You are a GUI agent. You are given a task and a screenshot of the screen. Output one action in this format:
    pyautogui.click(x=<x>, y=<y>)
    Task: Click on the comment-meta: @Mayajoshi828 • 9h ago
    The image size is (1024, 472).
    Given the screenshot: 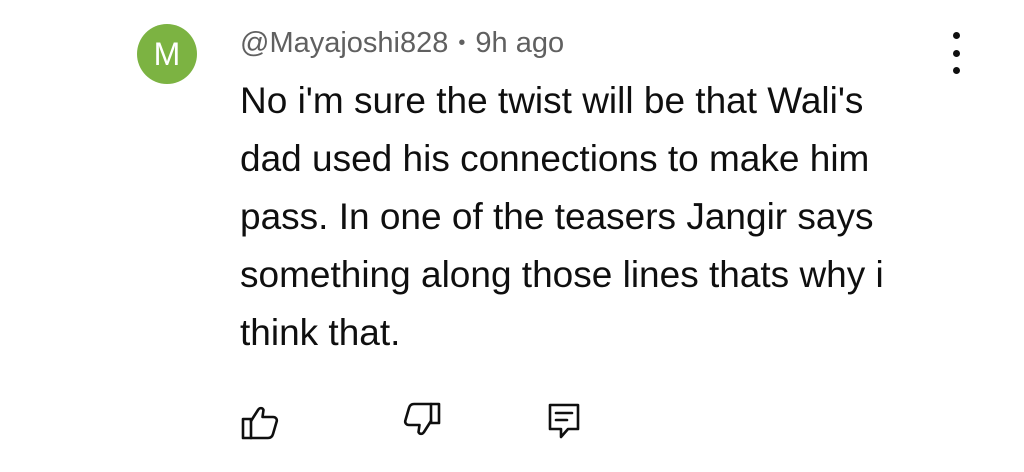 What is the action you would take?
    pyautogui.click(x=402, y=43)
    